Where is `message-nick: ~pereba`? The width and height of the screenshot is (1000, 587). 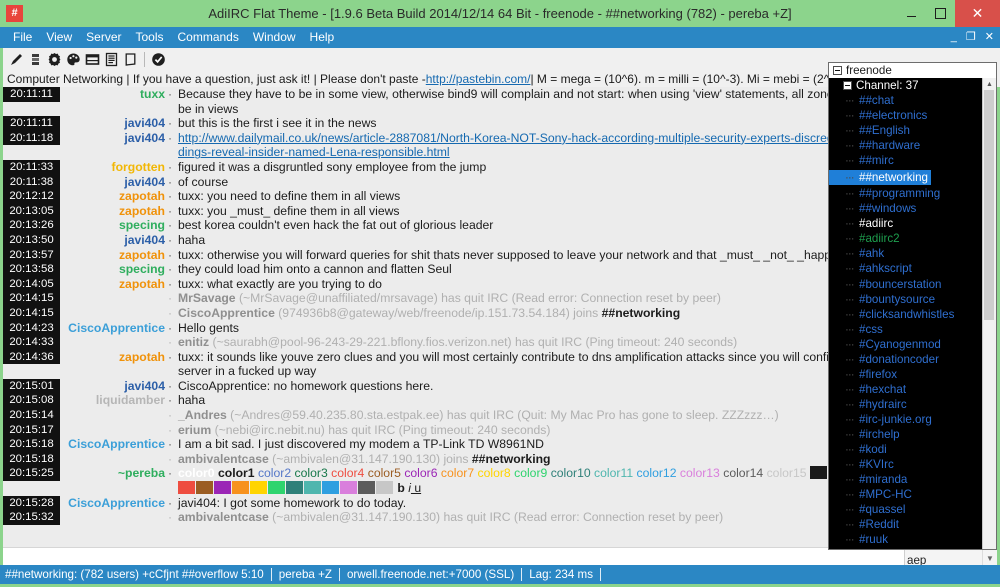 message-nick: ~pereba is located at coordinates (114, 473).